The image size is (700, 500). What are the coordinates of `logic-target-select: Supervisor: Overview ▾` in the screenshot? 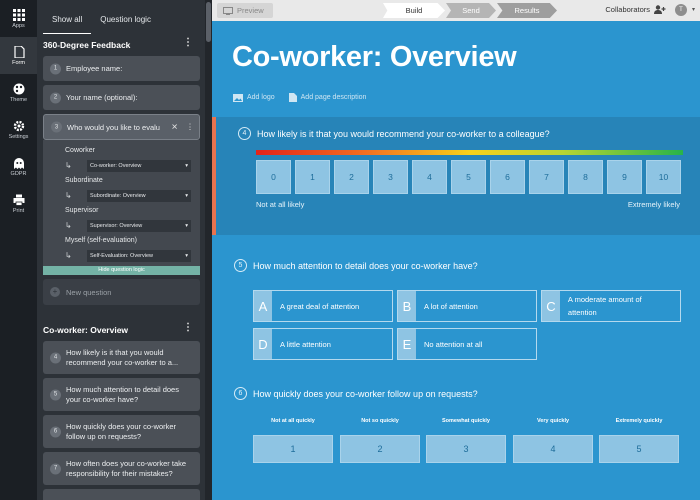 It's located at (139, 225).